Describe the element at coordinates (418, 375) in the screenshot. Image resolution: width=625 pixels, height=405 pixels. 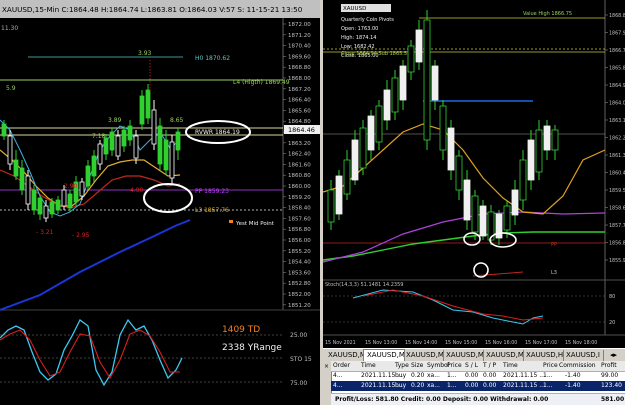
I see `cell: 0.20` at that location.